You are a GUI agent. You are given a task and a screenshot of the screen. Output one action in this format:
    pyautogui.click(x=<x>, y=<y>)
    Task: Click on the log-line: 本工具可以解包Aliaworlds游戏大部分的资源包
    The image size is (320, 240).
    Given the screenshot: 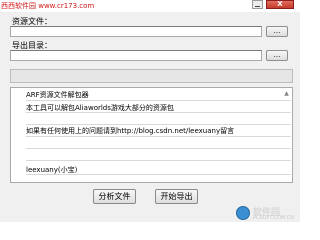 What is the action you would take?
    pyautogui.click(x=100, y=108)
    